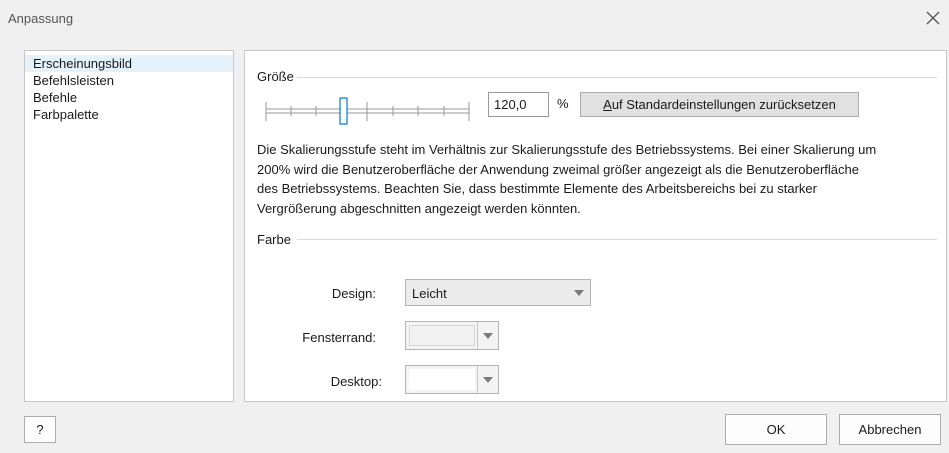 The image size is (949, 453). Describe the element at coordinates (723, 104) in the screenshot. I see `reset-label: uf Standardeinstellungen zurücksetzen` at that location.